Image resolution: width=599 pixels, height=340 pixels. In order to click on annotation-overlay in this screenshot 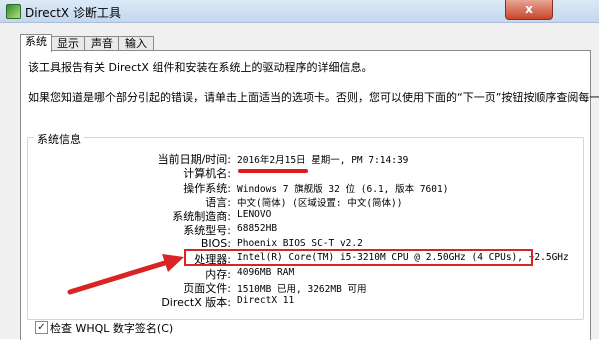, I will do `click(125, 274)`.